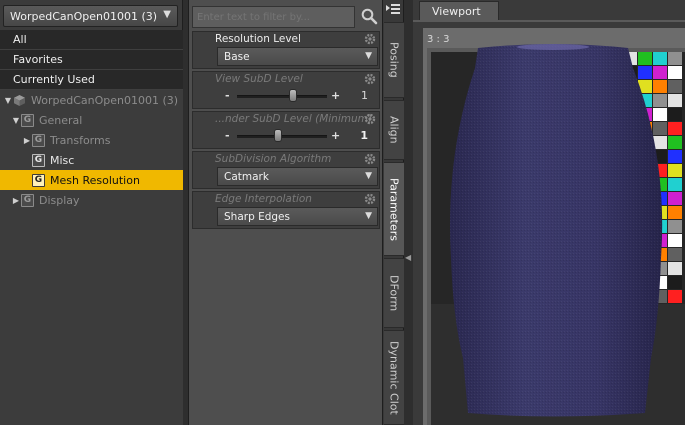  Describe the element at coordinates (394, 377) in the screenshot. I see `tab-dynamic-cloth: Dynamic Clot` at that location.